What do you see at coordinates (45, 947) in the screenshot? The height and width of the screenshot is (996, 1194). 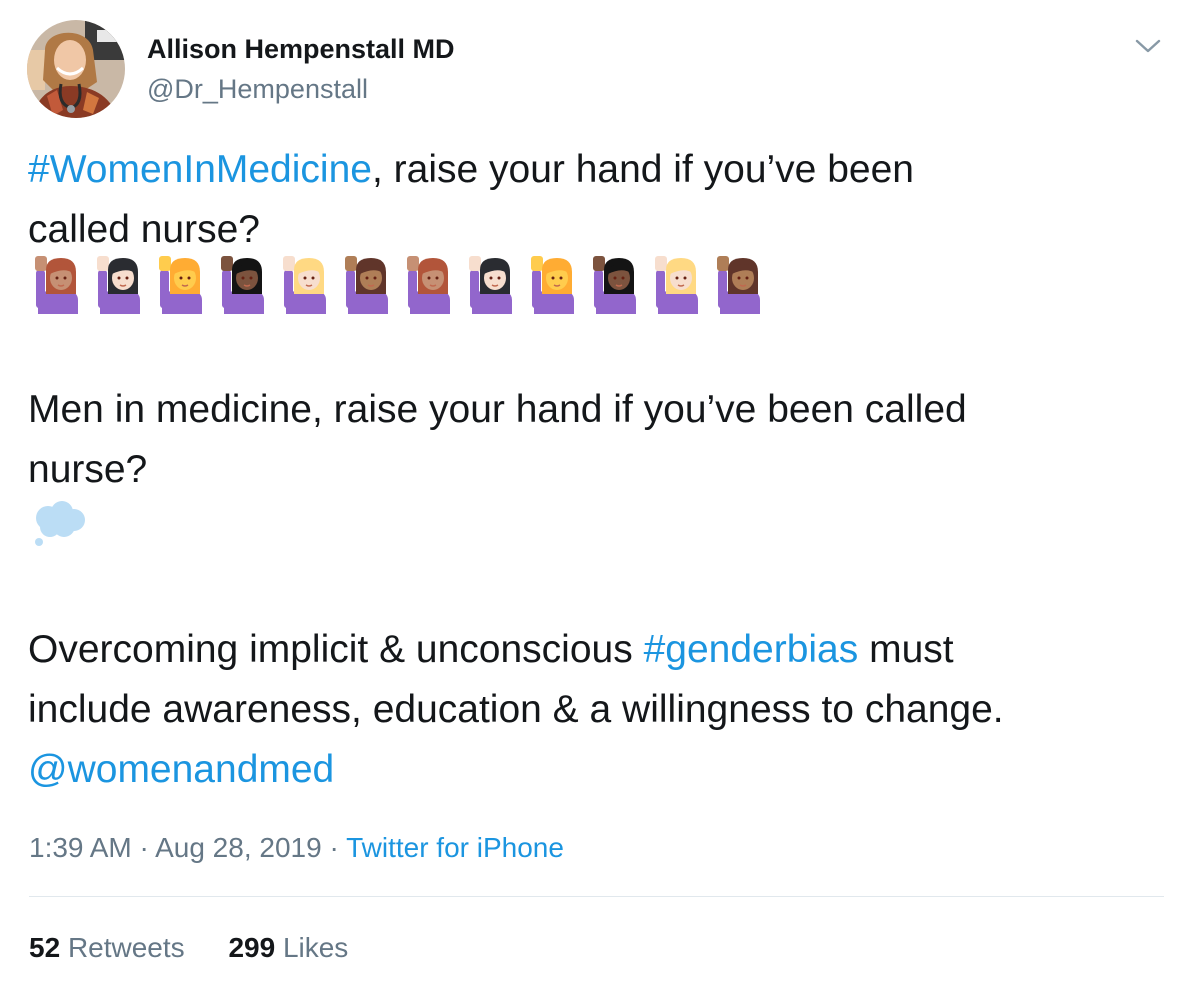 I see `retweets-count: 52` at bounding box center [45, 947].